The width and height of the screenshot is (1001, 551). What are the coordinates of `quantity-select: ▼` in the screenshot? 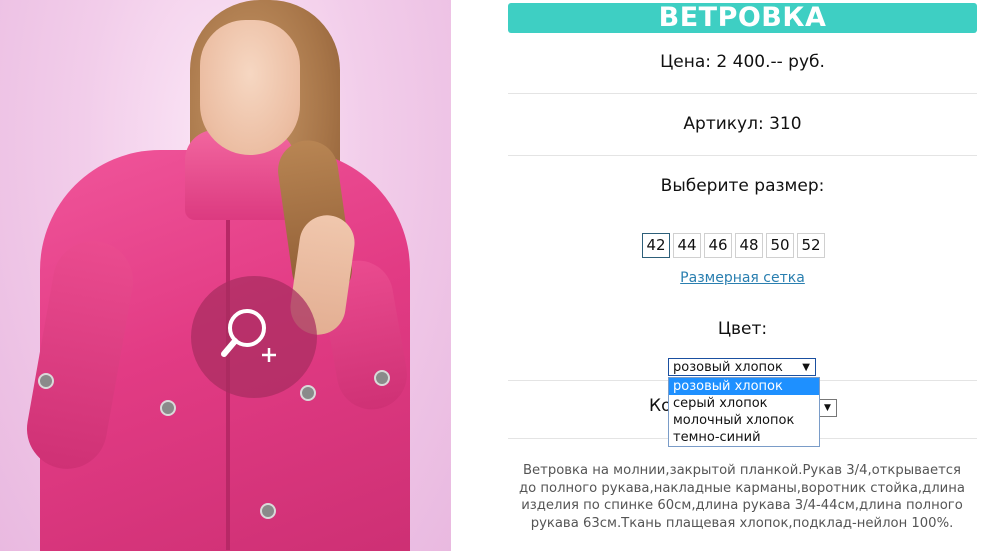 It's located at (827, 408).